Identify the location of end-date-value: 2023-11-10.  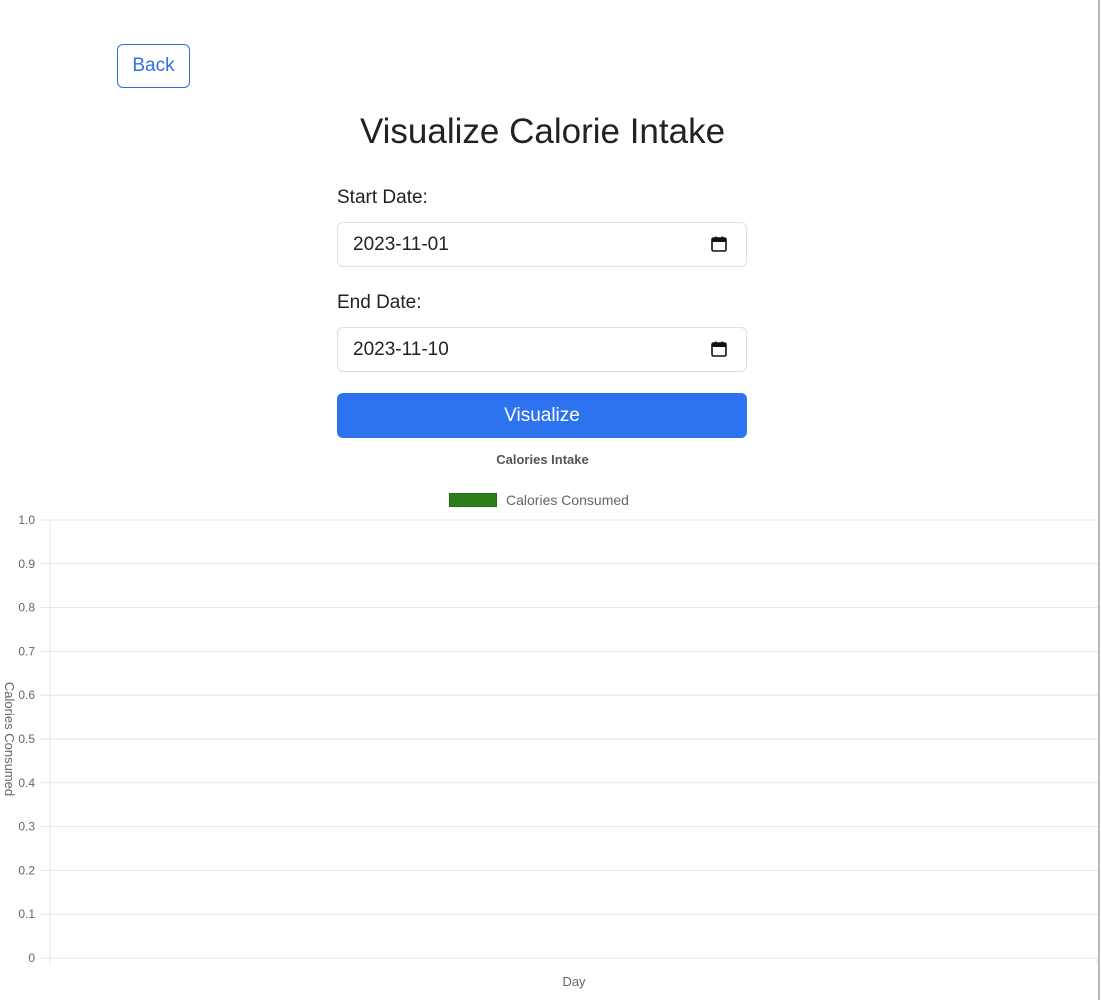
(401, 349).